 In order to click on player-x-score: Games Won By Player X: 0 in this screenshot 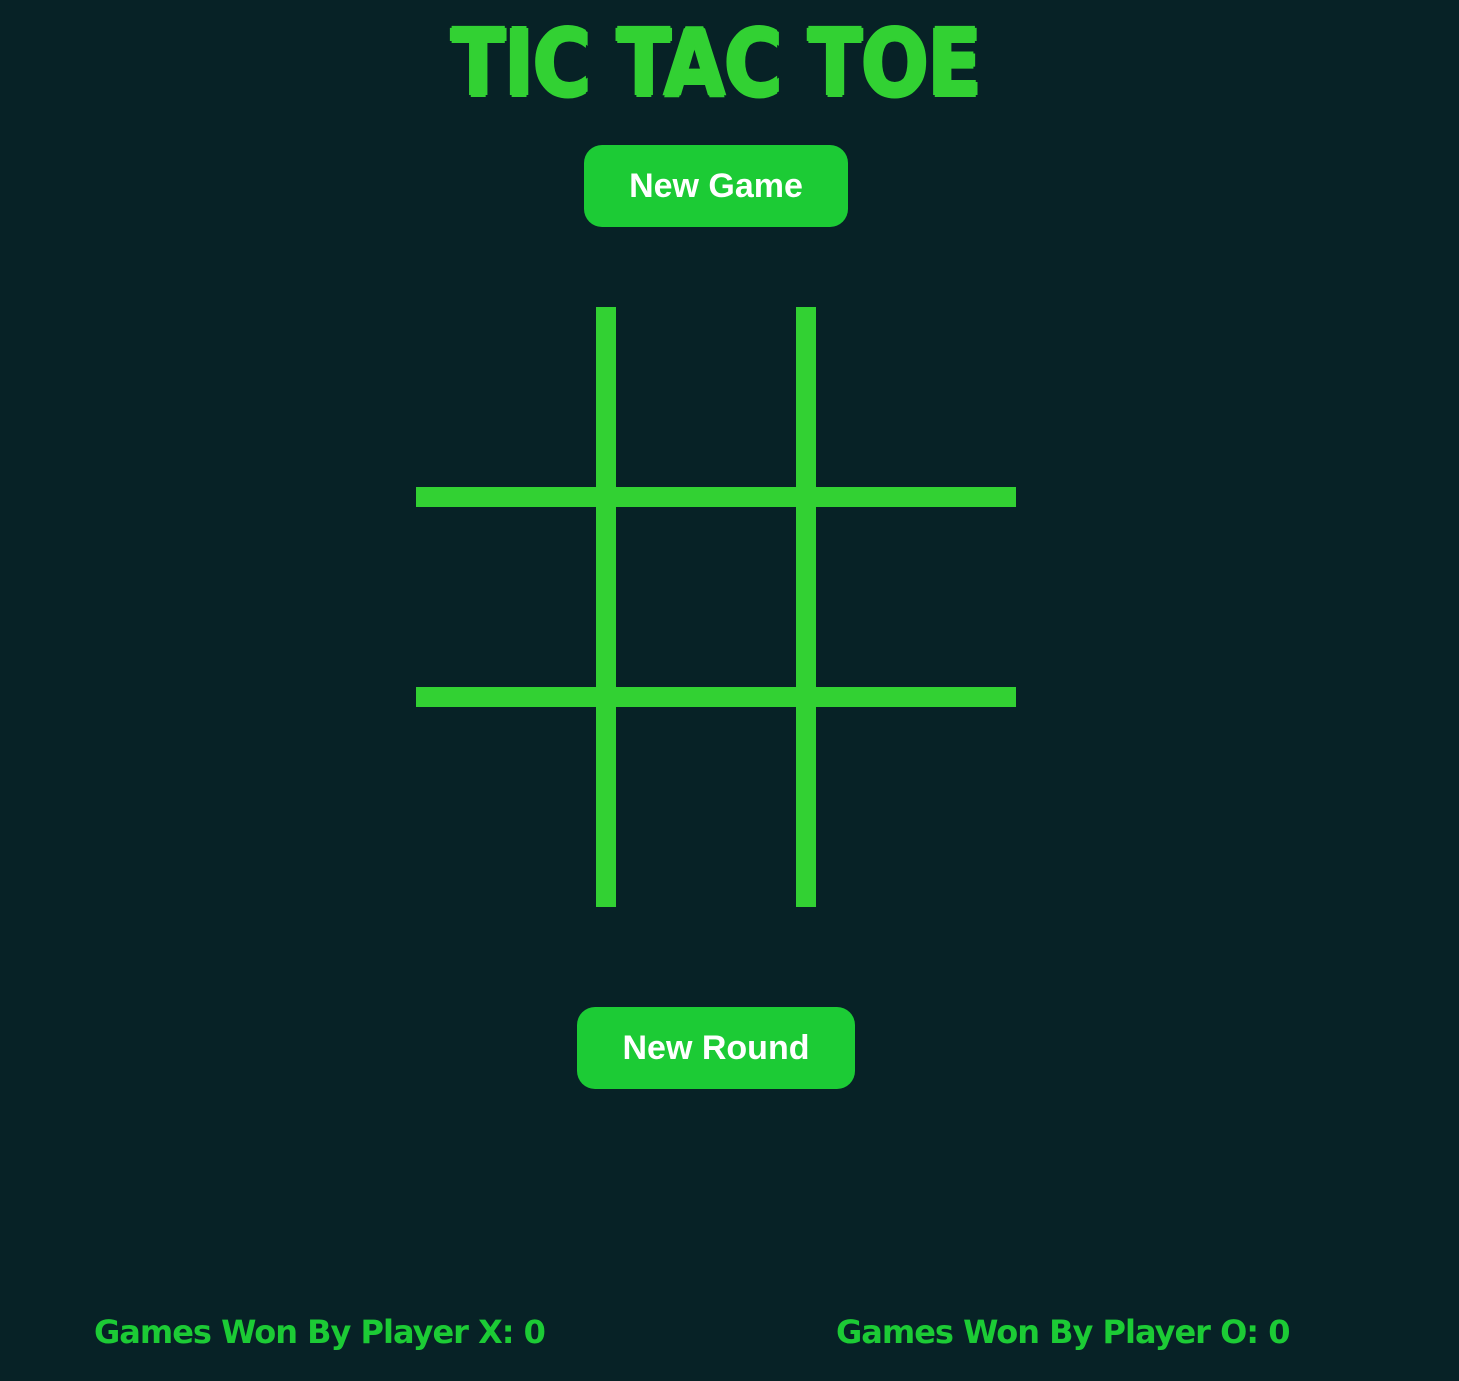, I will do `click(320, 1332)`.